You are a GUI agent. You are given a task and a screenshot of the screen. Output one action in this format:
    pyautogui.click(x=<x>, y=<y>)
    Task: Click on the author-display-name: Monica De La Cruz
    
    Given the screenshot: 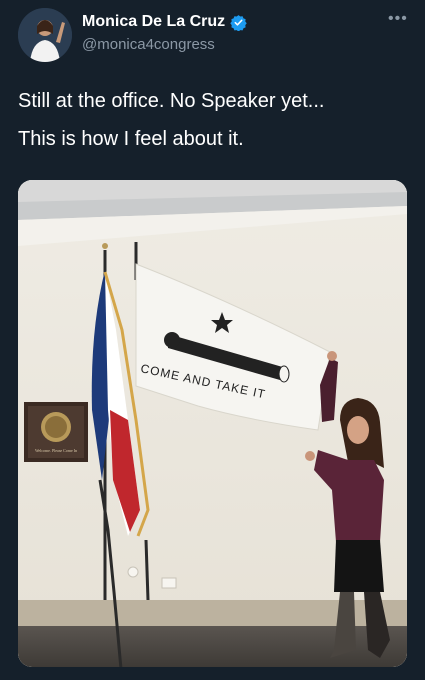 What is the action you would take?
    pyautogui.click(x=153, y=22)
    